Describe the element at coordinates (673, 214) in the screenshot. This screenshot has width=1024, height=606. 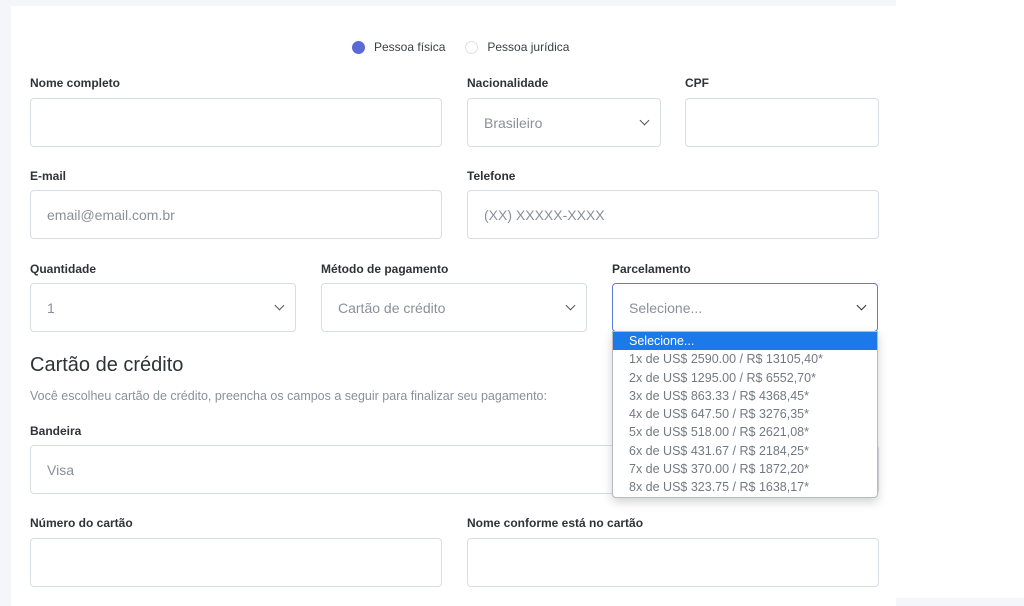
I see `telefone-input: (XX) XXXXX-XXXX` at that location.